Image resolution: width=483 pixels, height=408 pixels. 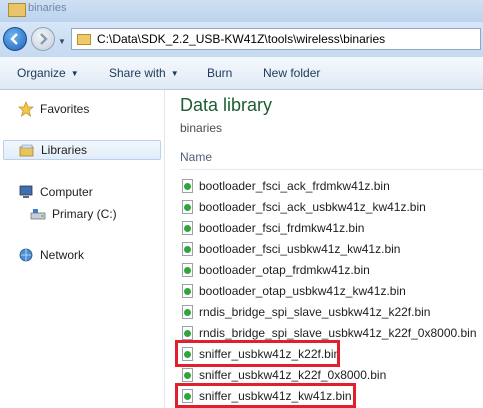 I want to click on arrow-right-icon, so click(x=44, y=39).